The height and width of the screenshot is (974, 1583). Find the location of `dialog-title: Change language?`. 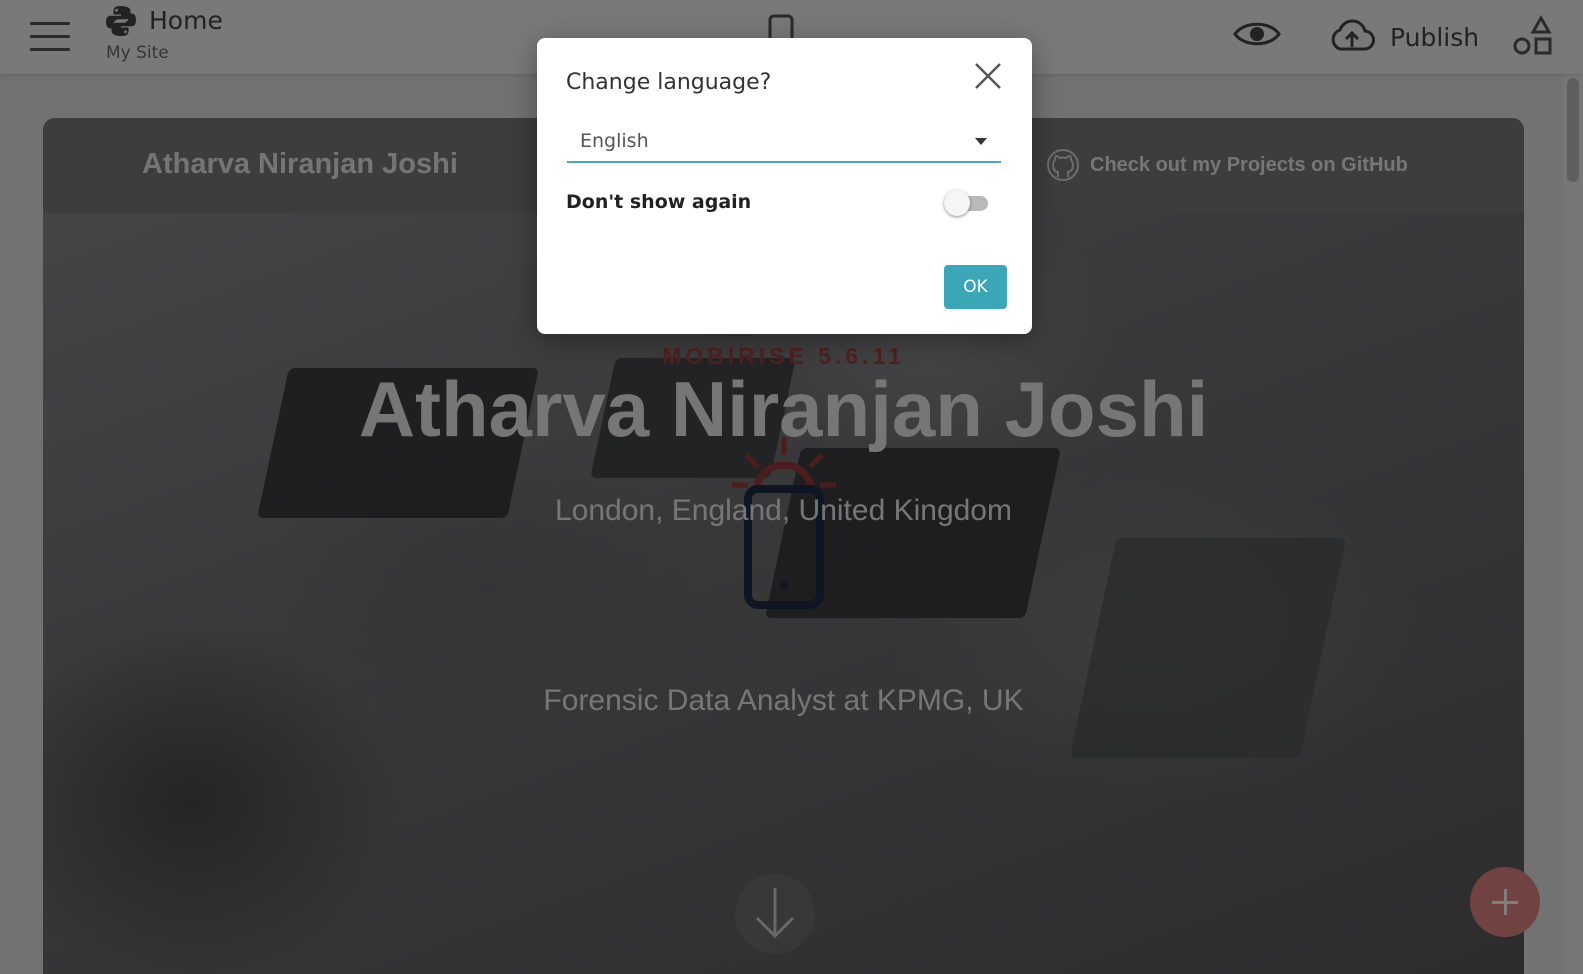

dialog-title: Change language? is located at coordinates (669, 82).